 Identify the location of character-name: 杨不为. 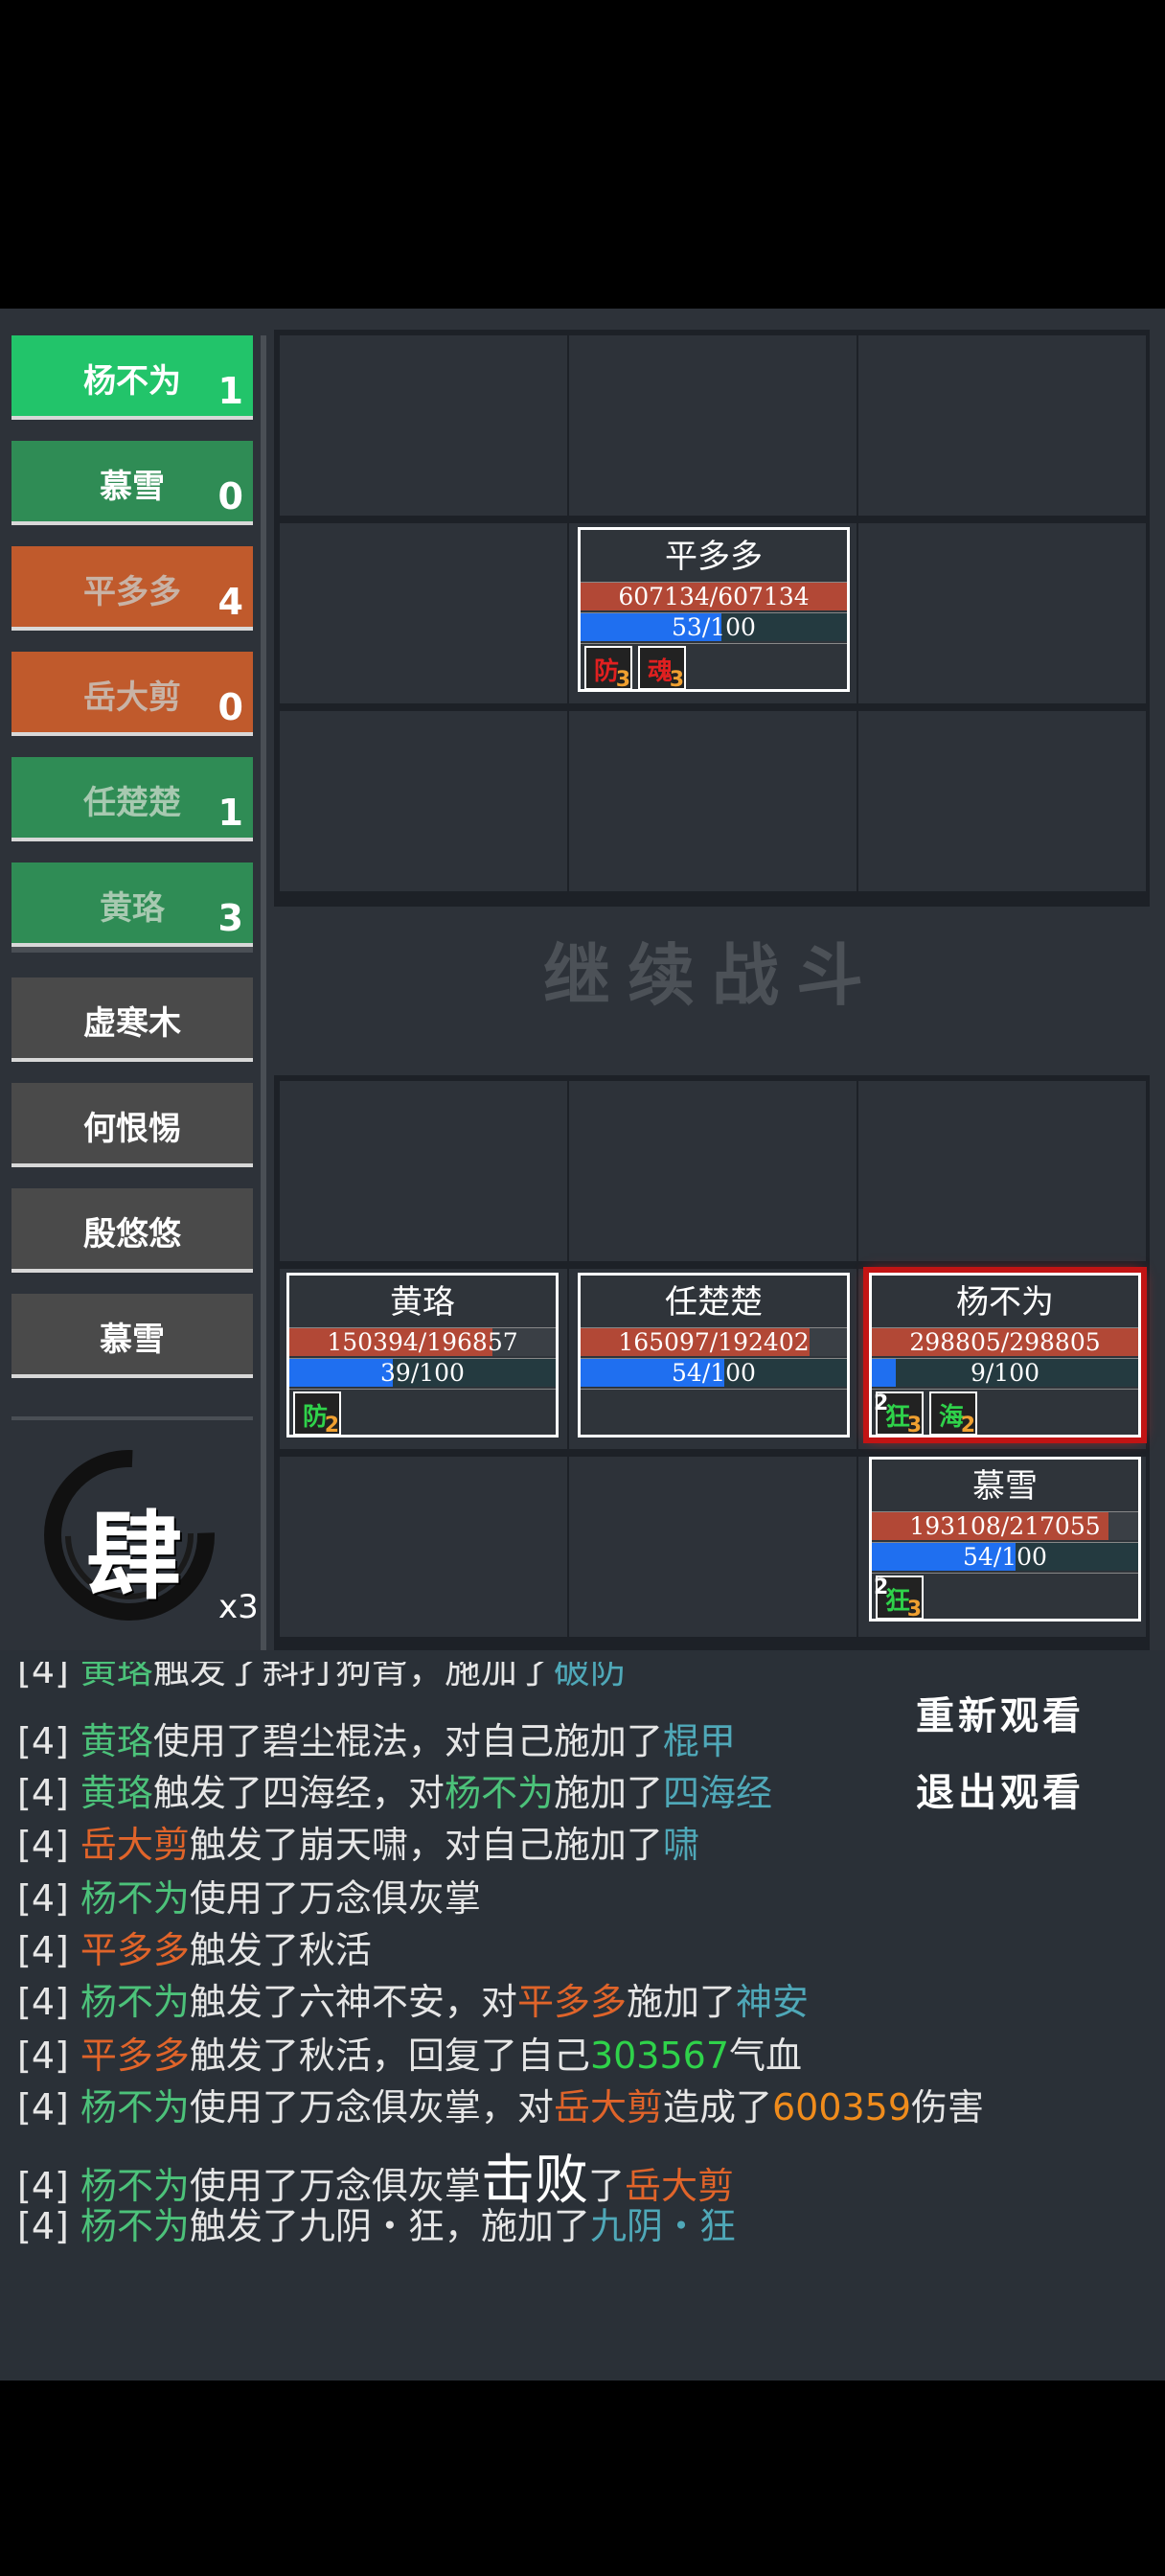
(1005, 1302).